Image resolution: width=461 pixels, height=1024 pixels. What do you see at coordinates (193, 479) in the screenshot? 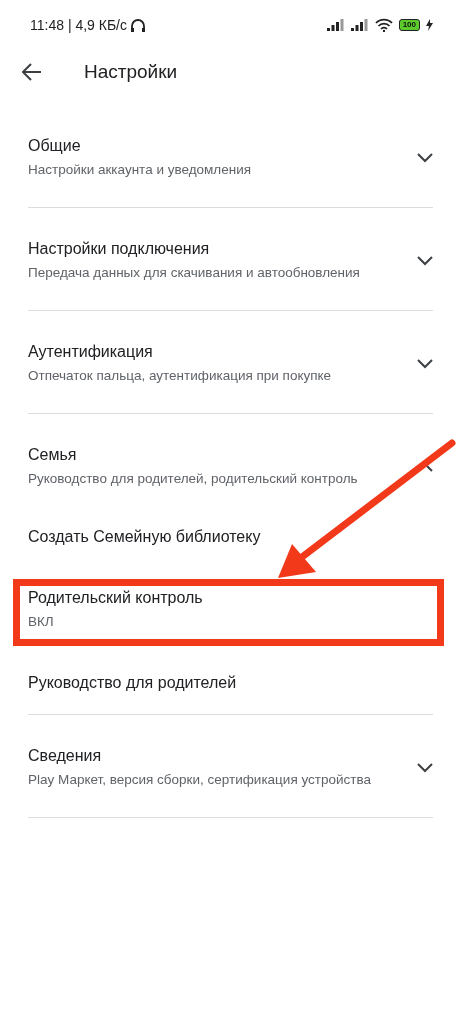
I see `section-subtitle: Руководство для родителей, родительский контроль` at bounding box center [193, 479].